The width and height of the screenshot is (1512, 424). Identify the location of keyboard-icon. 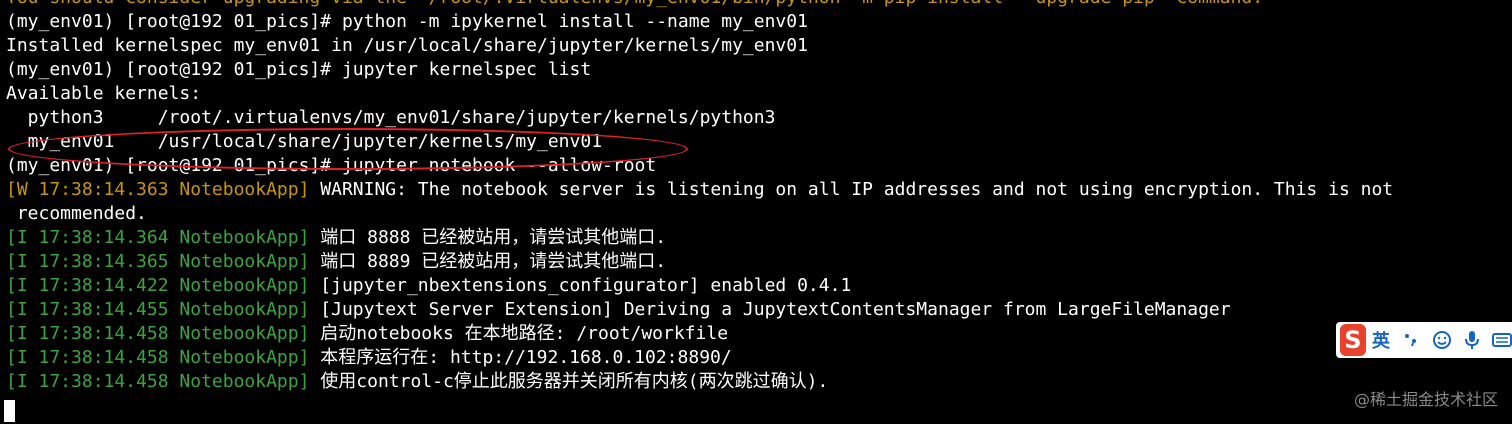
(1502, 340).